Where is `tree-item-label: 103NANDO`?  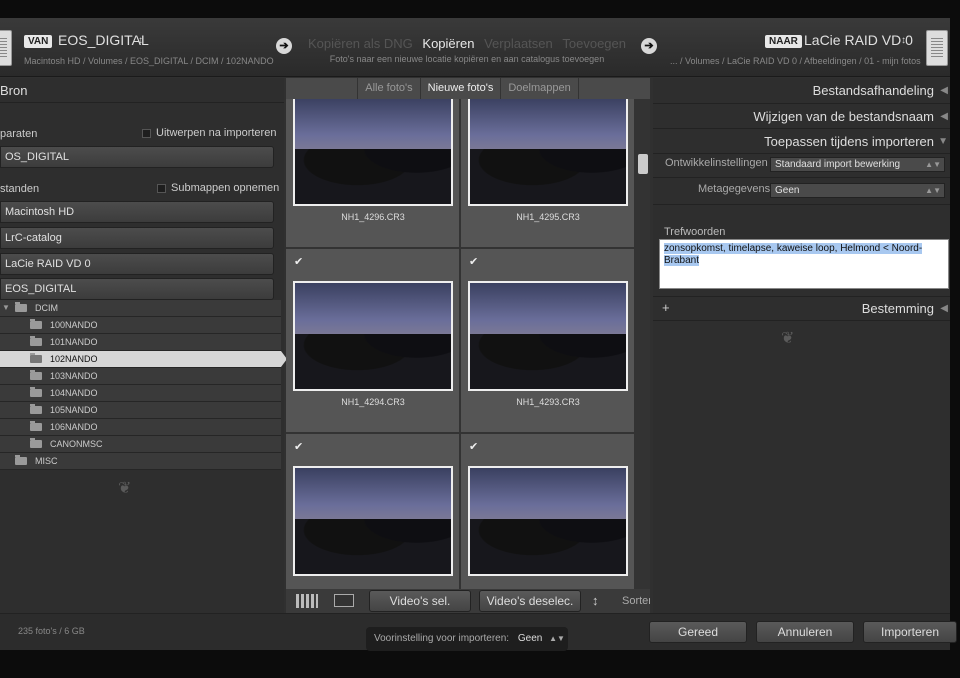 tree-item-label: 103NANDO is located at coordinates (74, 376).